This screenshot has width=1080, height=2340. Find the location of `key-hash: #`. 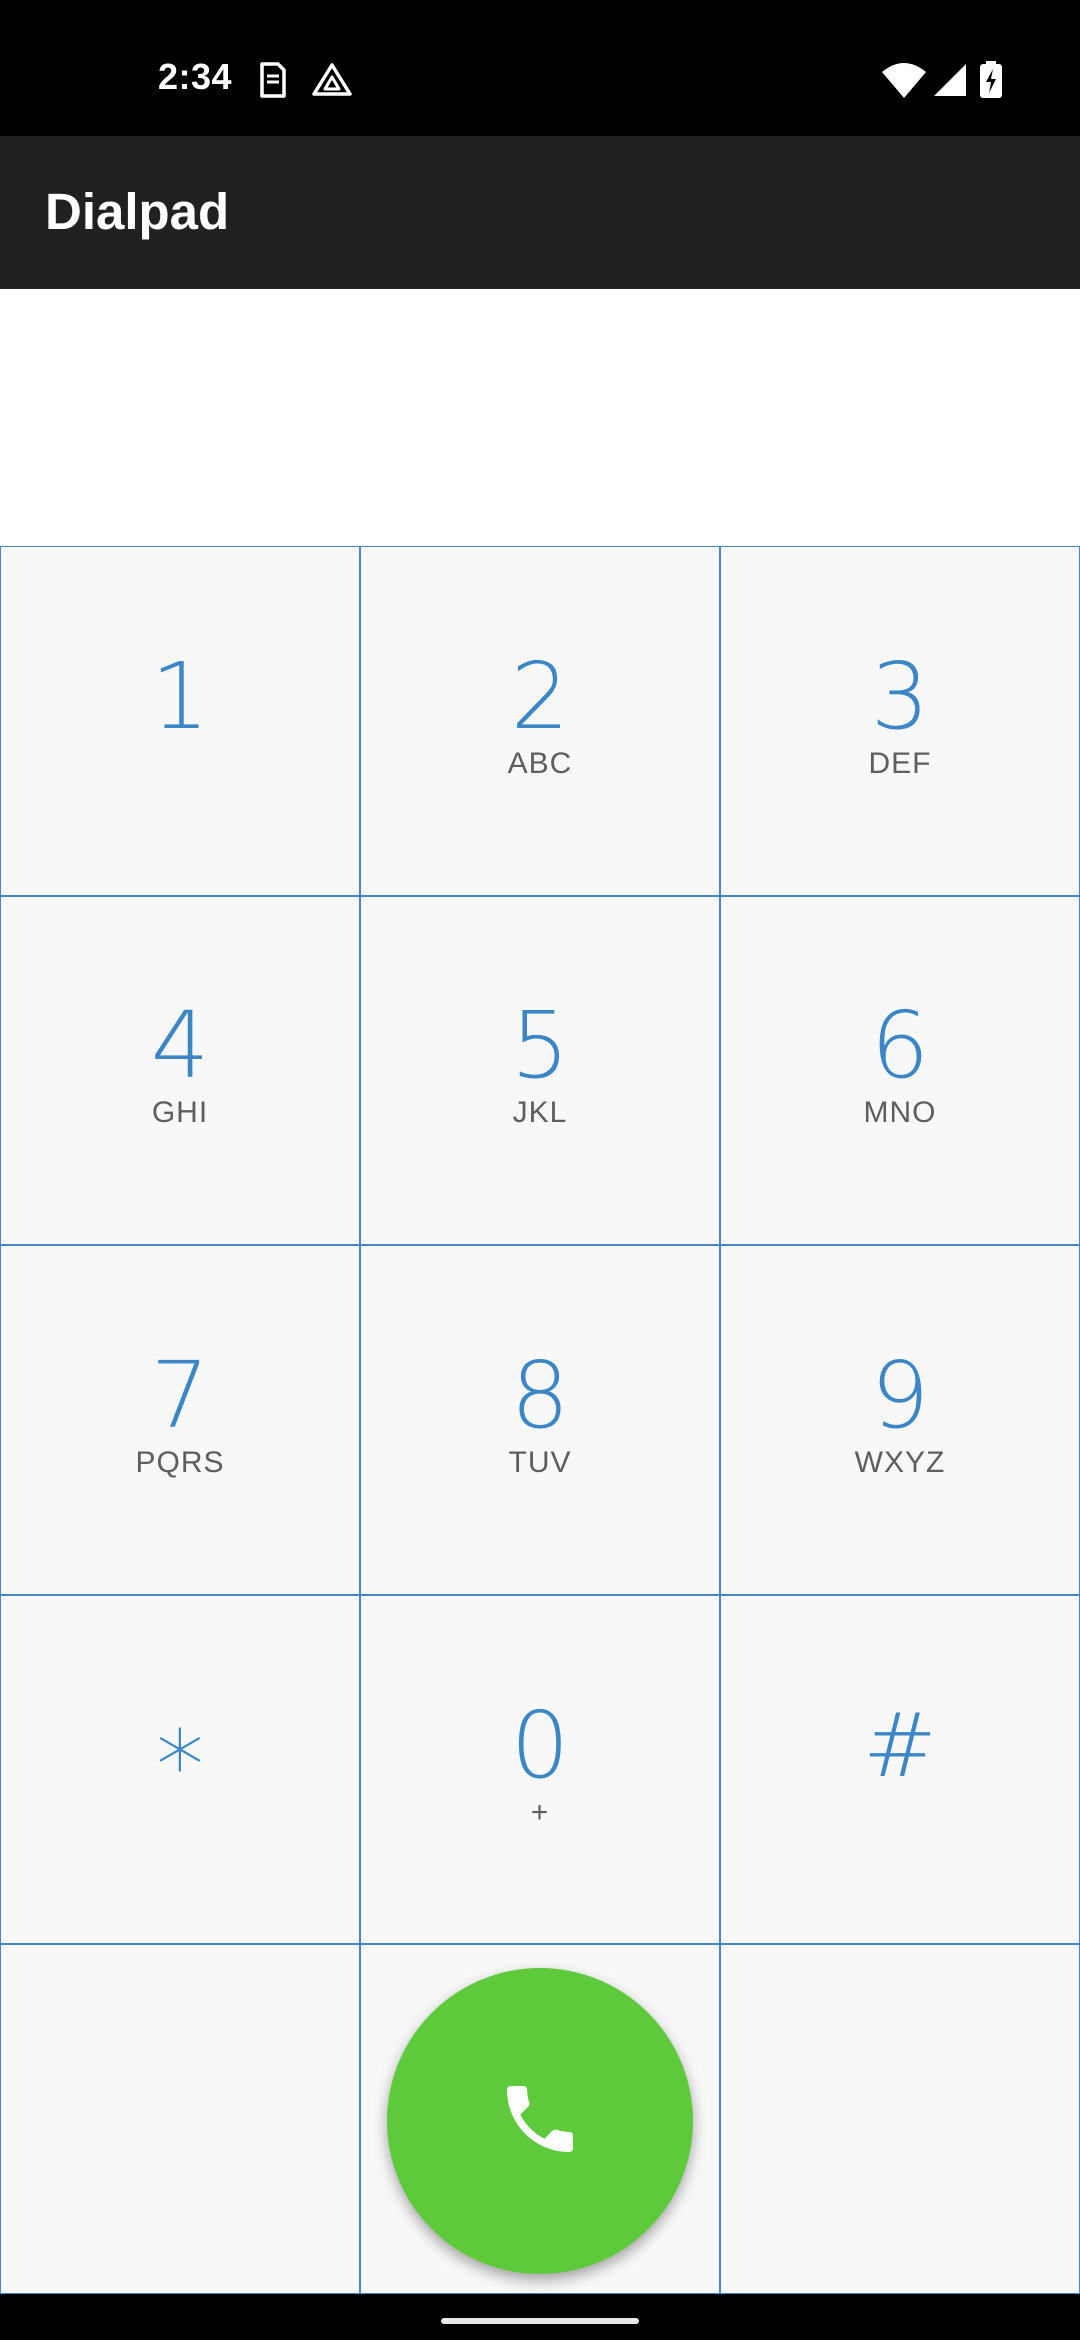

key-hash: # is located at coordinates (900, 1769).